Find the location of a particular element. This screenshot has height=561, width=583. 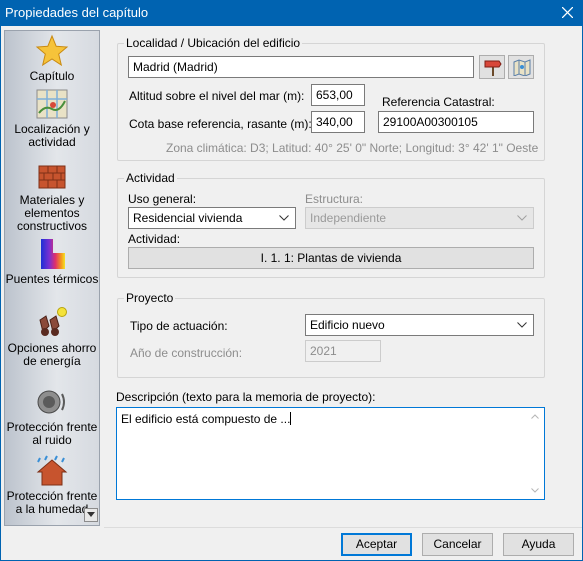

window-title: Propiedades del capítulo is located at coordinates (77, 12).